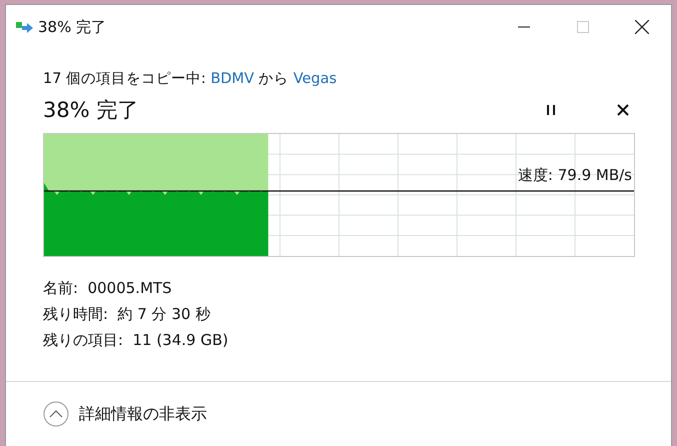  Describe the element at coordinates (25, 27) in the screenshot. I see `copy-icon` at that location.